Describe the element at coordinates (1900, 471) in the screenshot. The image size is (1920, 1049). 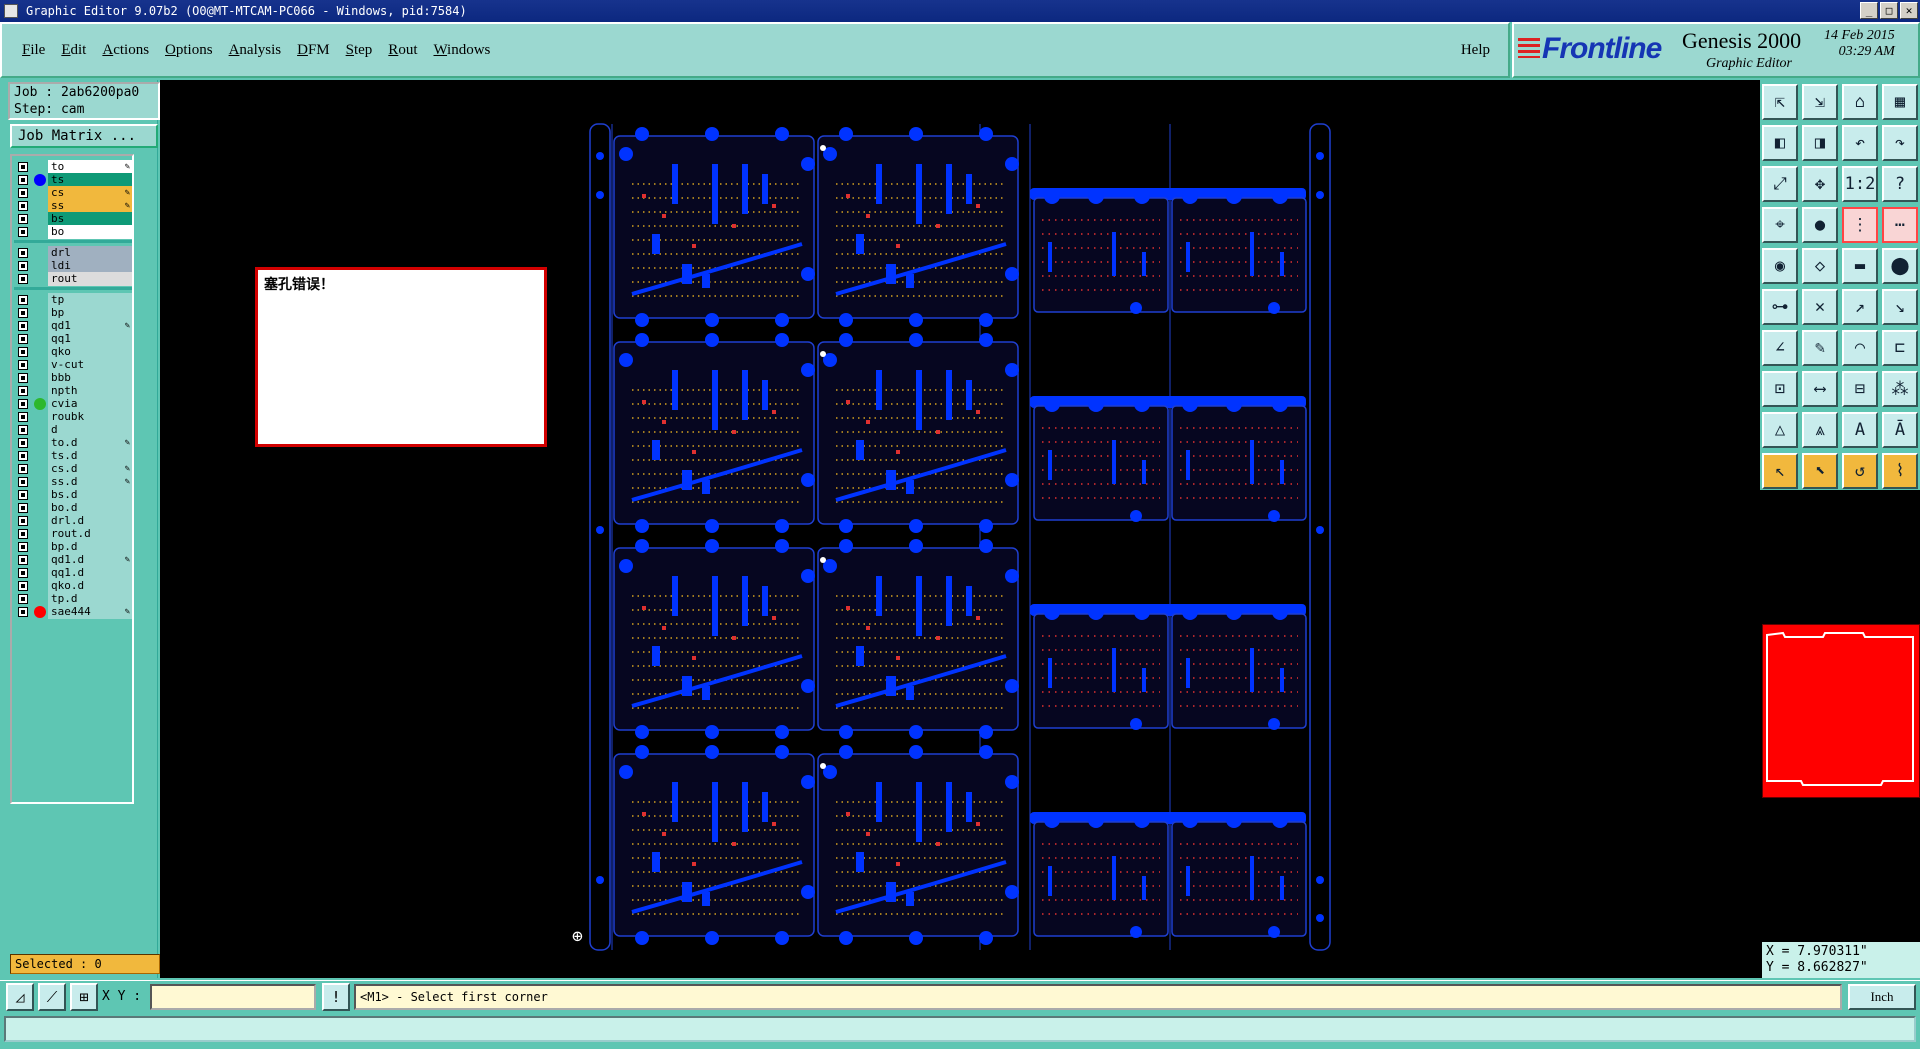
I see `net-pointer-icon: ⌇` at that location.